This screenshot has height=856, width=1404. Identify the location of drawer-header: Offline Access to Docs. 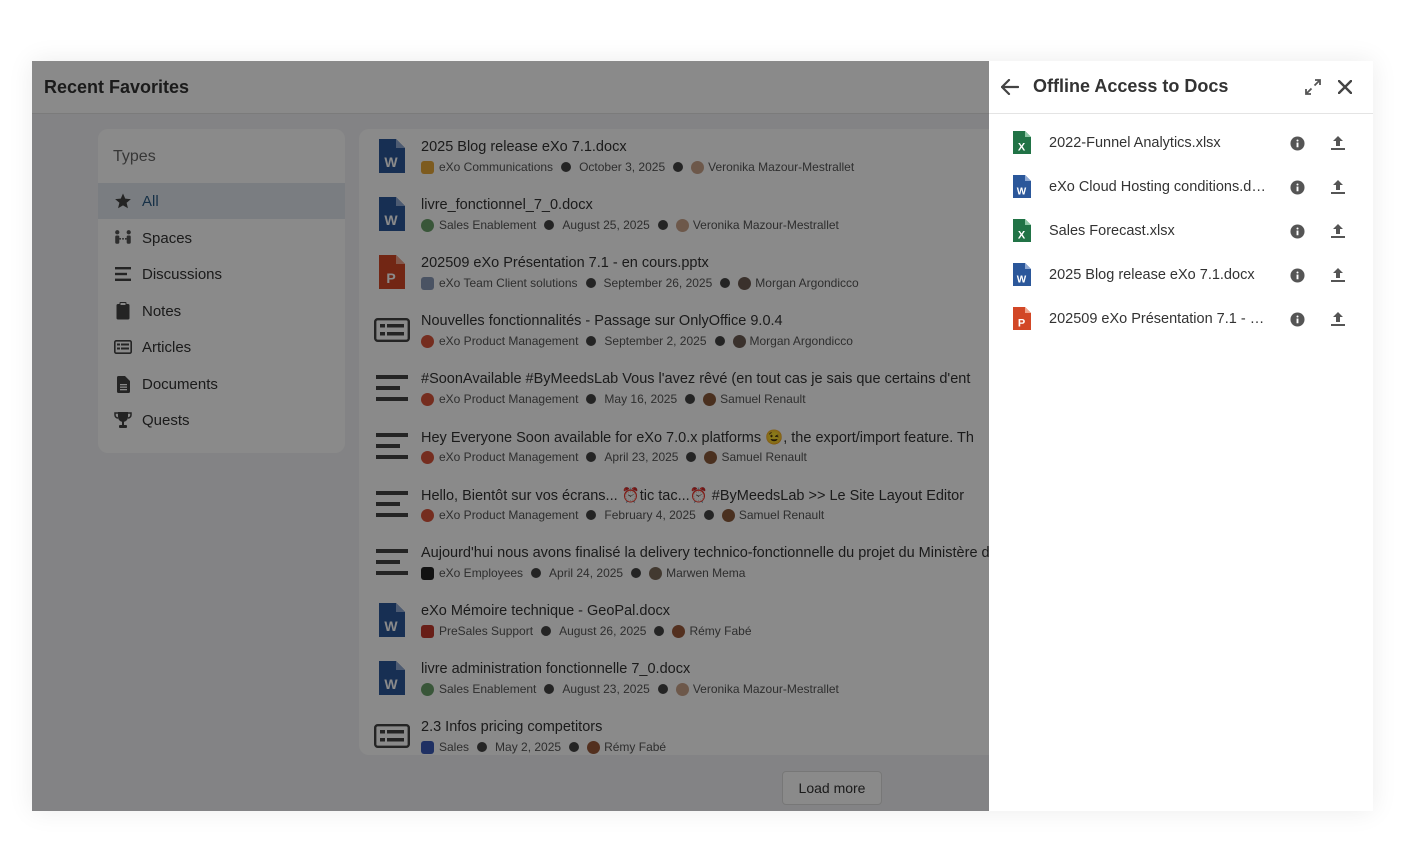
(1181, 87).